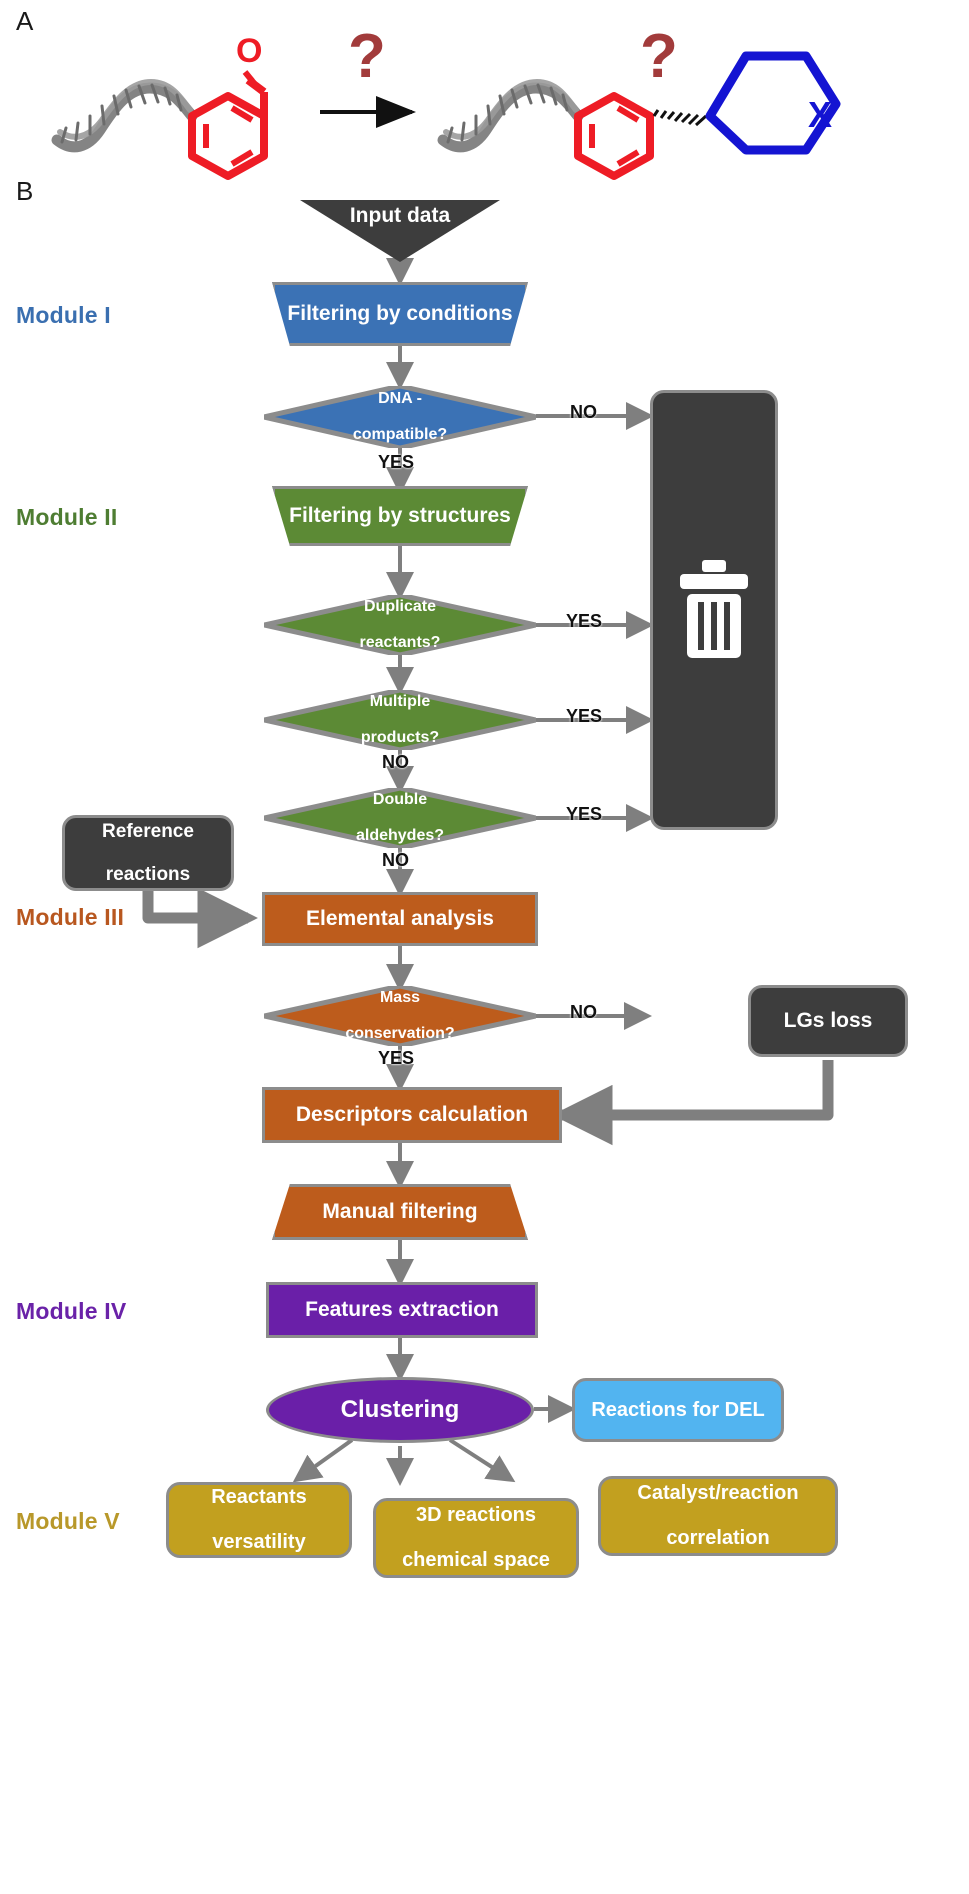 The height and width of the screenshot is (1894, 969). I want to click on node-duplicate-reactants-decision: Duplicate reactants?, so click(400, 625).